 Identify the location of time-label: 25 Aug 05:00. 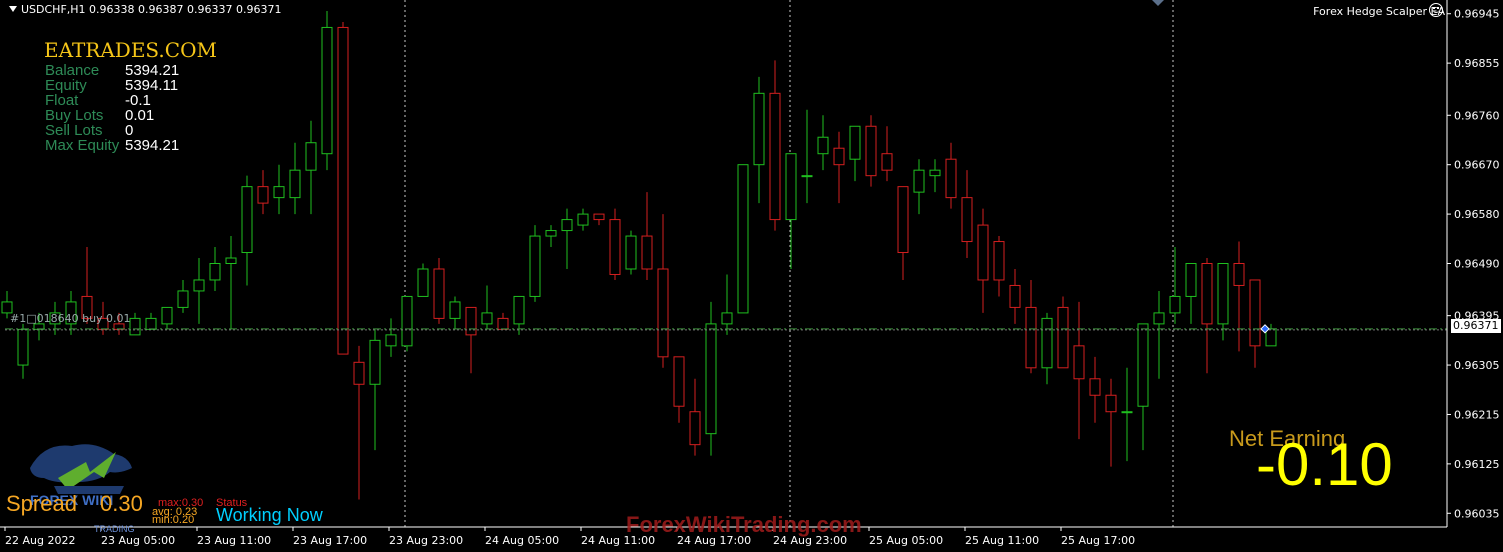
(906, 540).